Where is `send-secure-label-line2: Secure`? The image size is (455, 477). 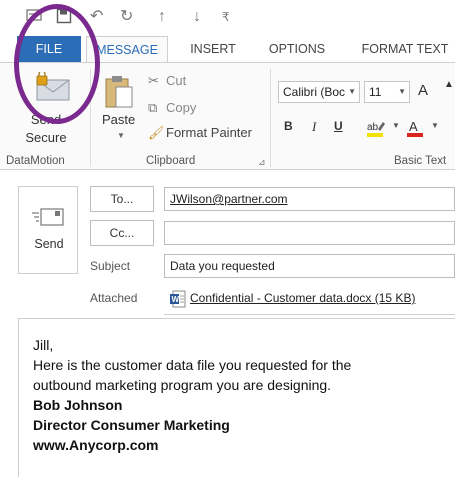 send-secure-label-line2: Secure is located at coordinates (46, 137).